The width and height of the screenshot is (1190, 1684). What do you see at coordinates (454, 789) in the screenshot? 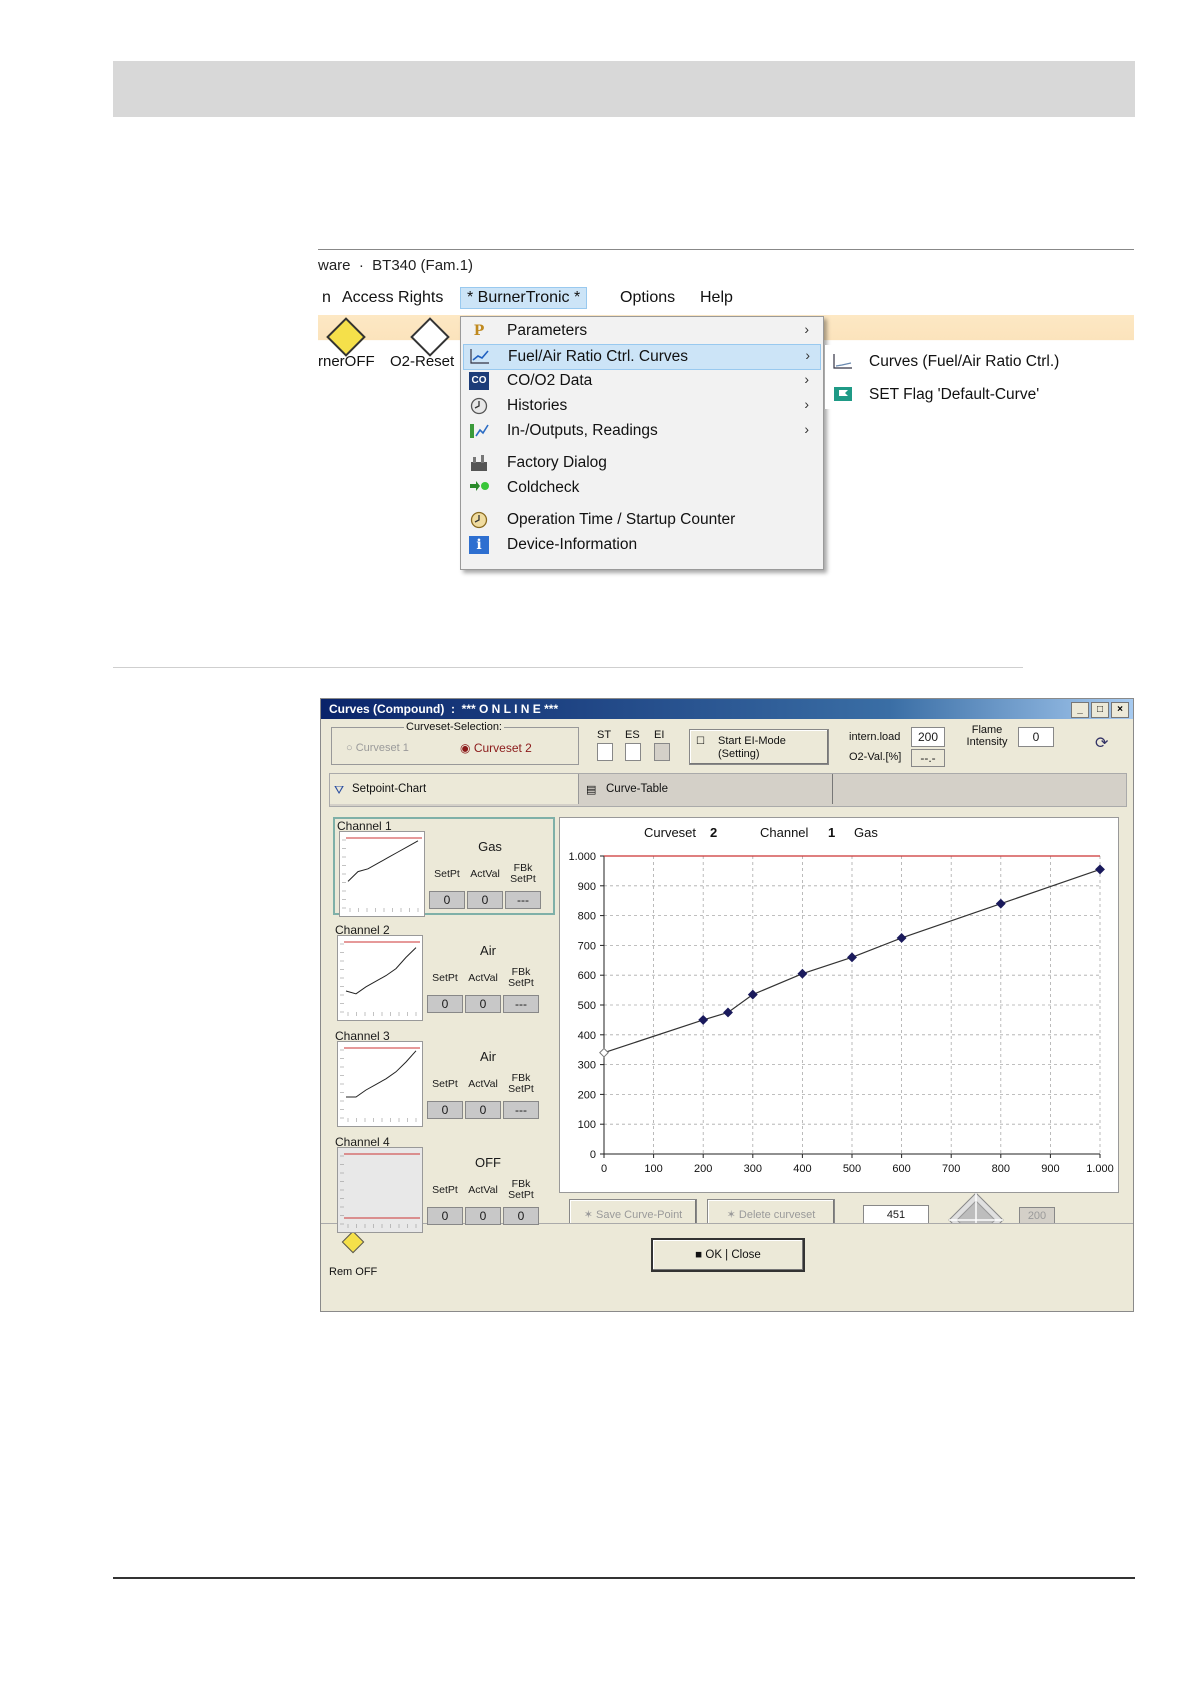
I see `tab-setpoint-chart: ⛛ Setpoint-Chart` at bounding box center [454, 789].